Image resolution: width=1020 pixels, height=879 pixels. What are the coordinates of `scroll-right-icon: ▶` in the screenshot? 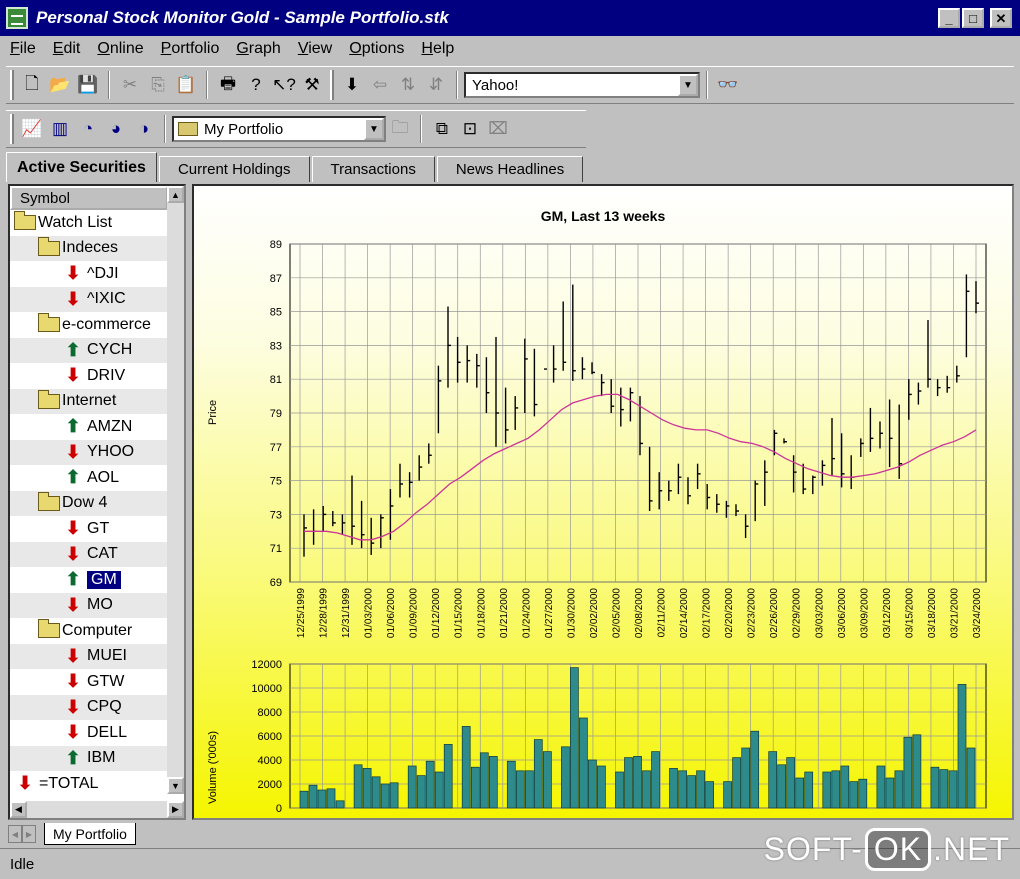 It's located at (175, 809).